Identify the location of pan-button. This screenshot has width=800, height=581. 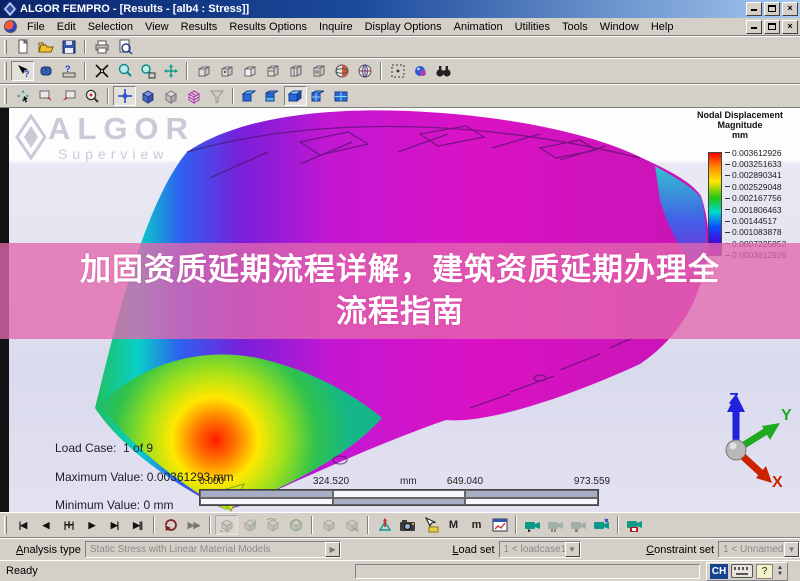
(170, 71).